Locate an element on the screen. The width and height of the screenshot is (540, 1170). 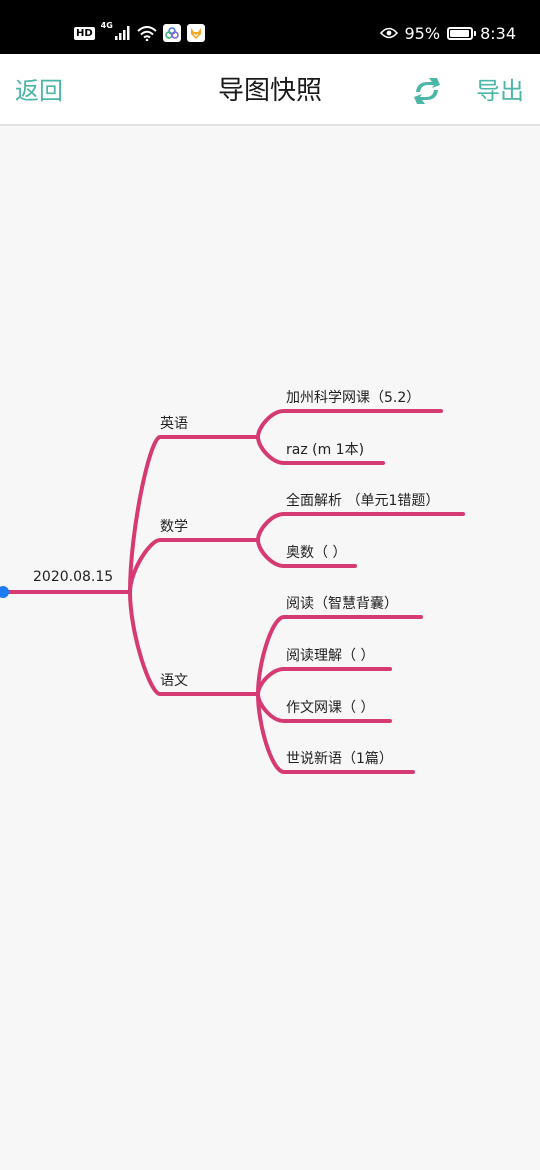
battery-percent: 95% is located at coordinates (422, 33).